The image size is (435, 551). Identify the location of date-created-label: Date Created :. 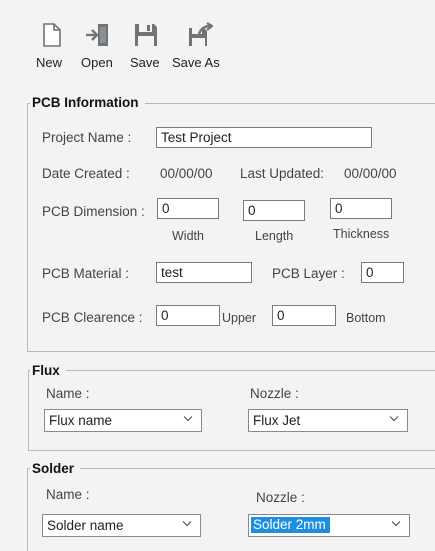
(86, 173).